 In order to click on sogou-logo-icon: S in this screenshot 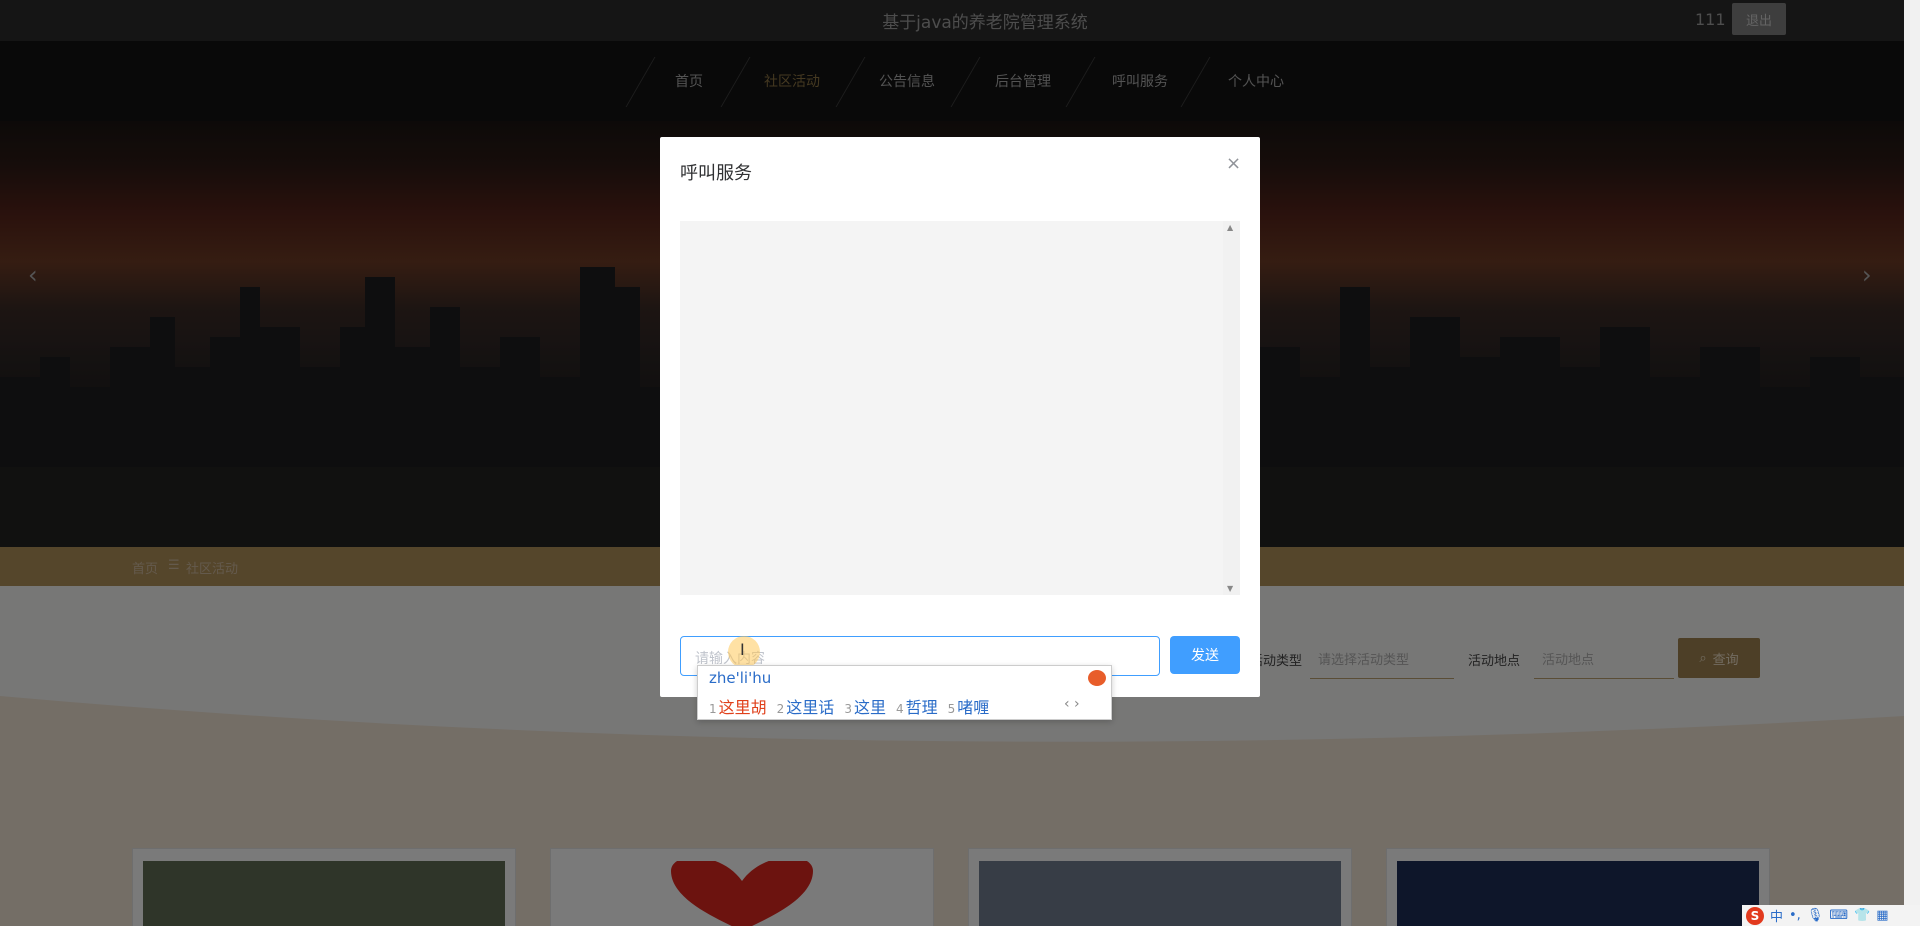, I will do `click(1755, 915)`.